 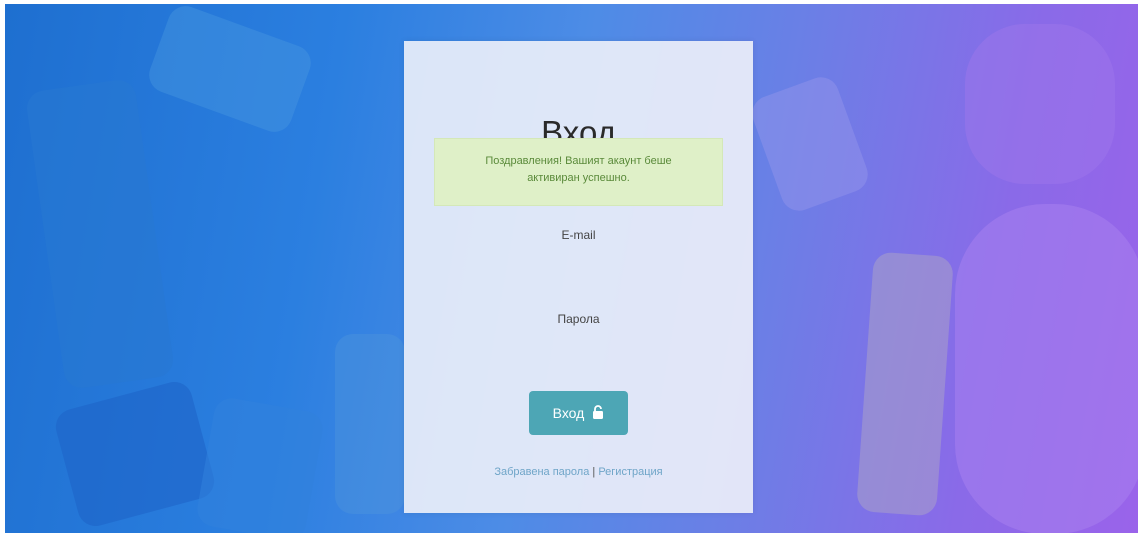 I want to click on password-field, so click(x=580, y=349).